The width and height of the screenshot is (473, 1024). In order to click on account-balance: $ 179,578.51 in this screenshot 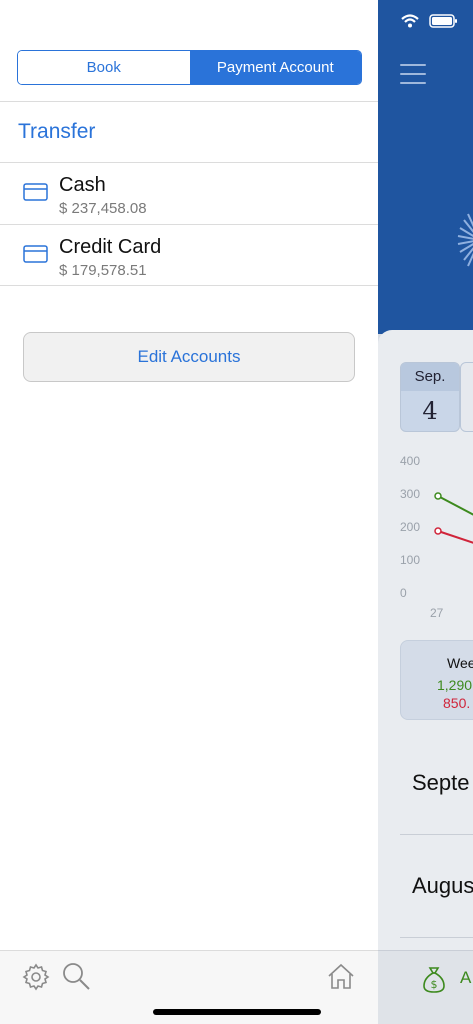, I will do `click(103, 270)`.